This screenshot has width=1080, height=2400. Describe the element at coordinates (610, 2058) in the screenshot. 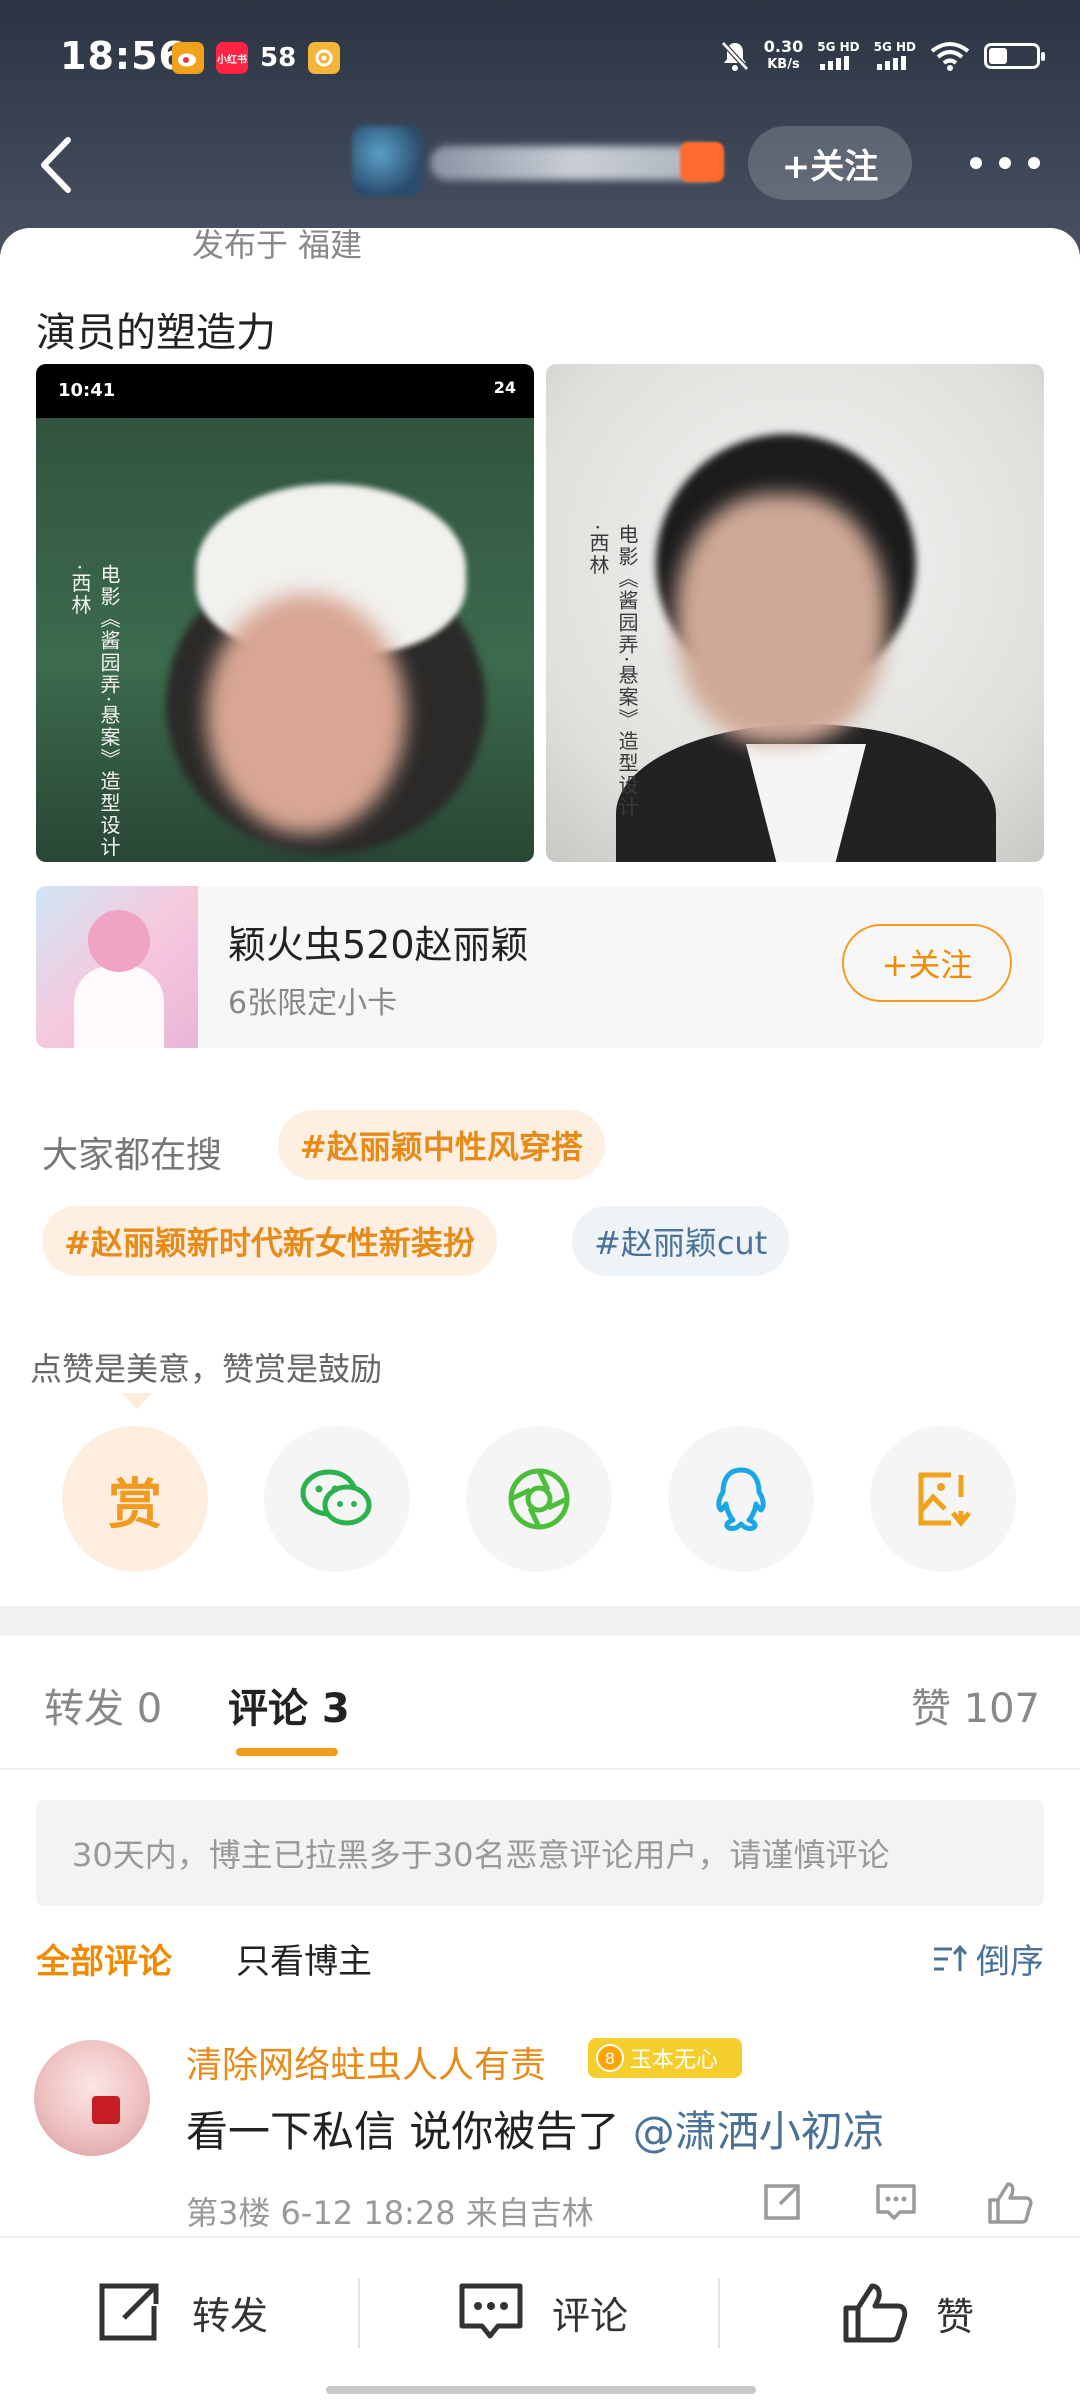

I see `fan-badge-level: 8` at that location.